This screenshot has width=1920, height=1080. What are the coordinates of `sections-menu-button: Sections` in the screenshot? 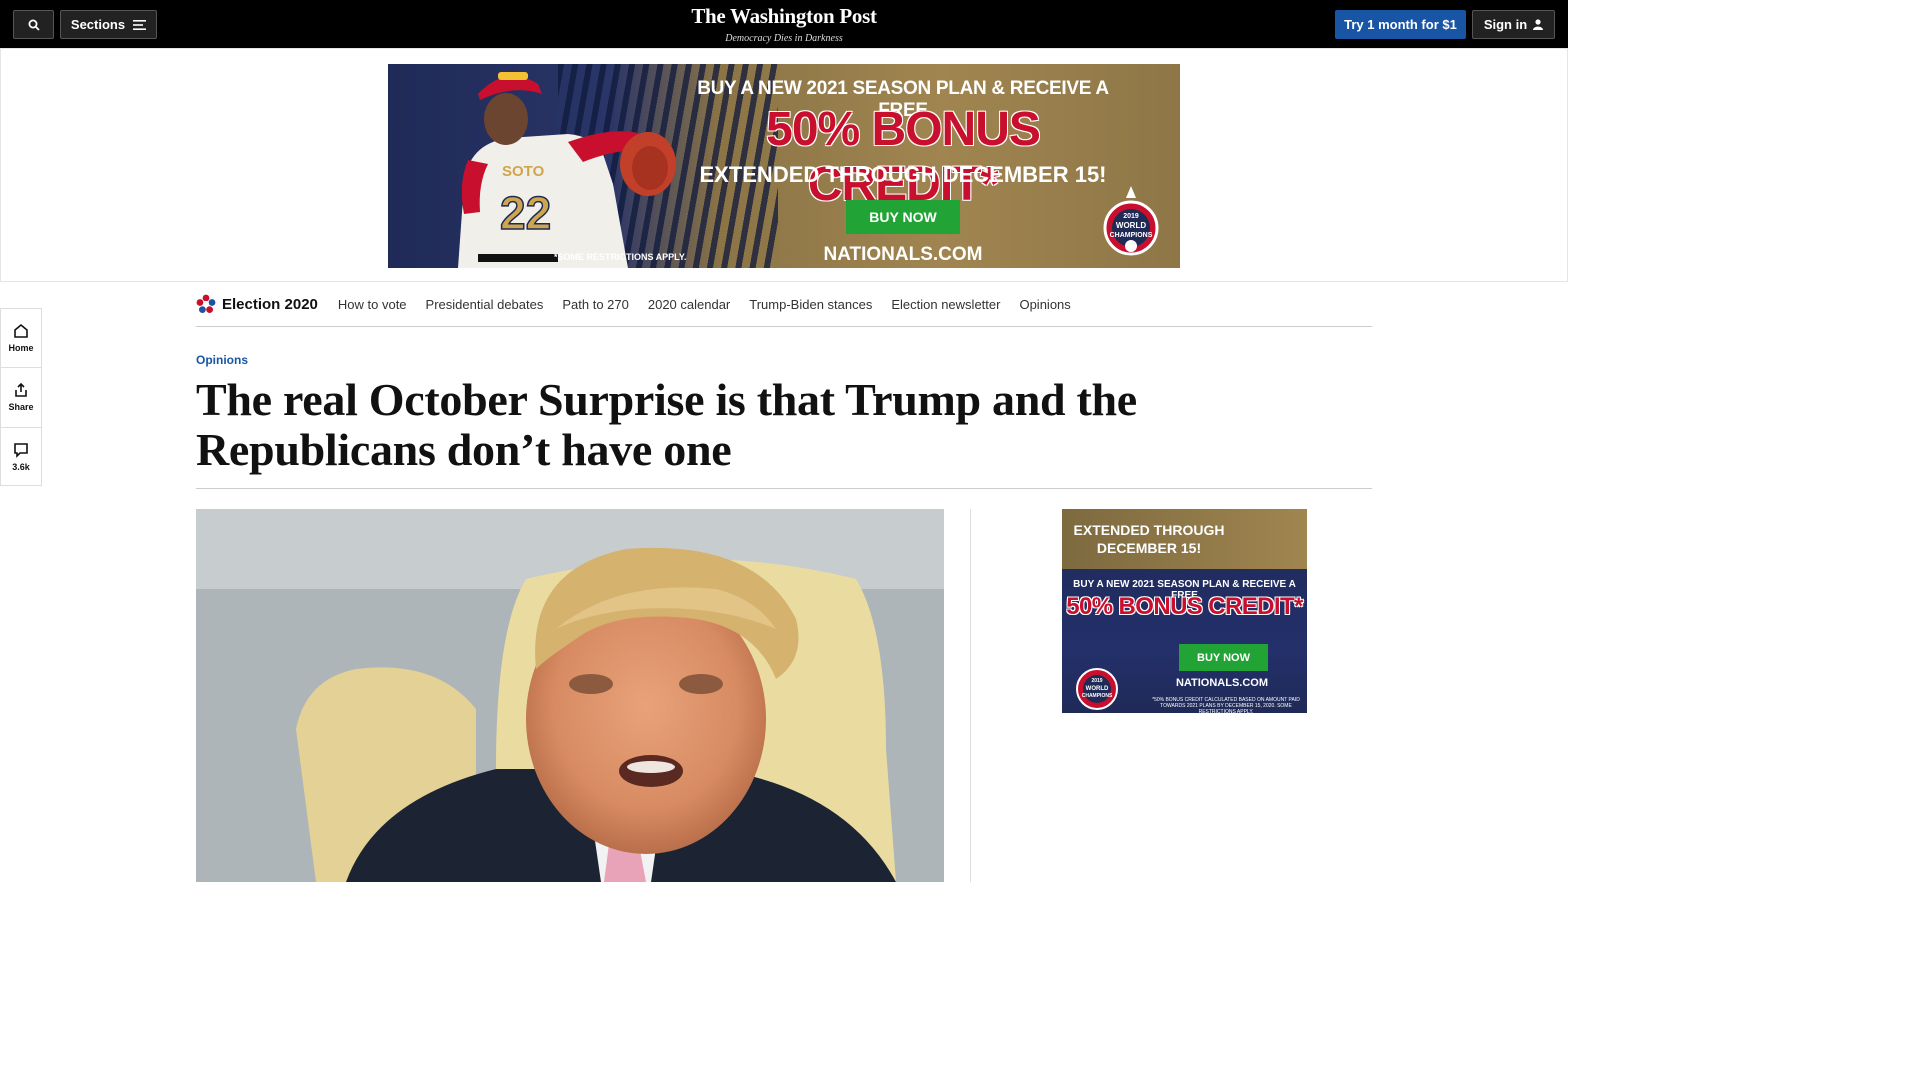 It's located at (108, 24).